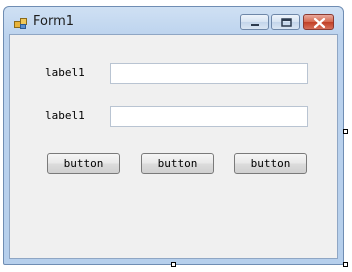  I want to click on maximize-button, so click(285, 22).